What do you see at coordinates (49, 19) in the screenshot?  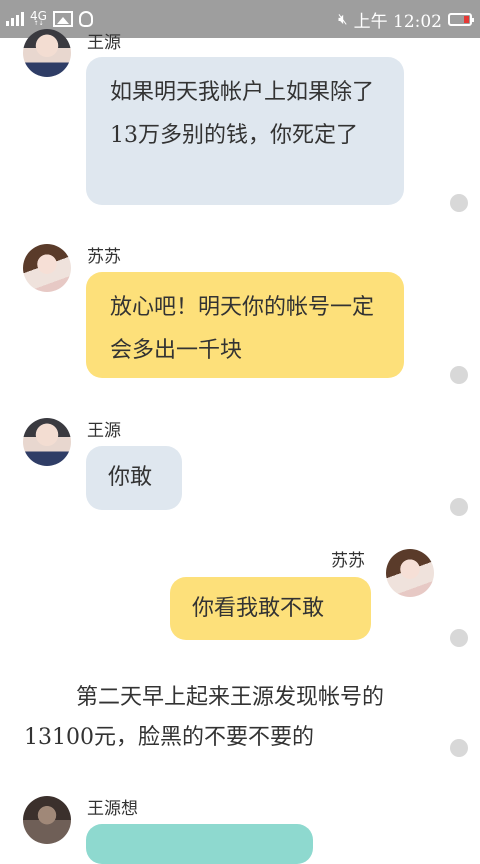 I see `status-left: 4G ↑↓` at bounding box center [49, 19].